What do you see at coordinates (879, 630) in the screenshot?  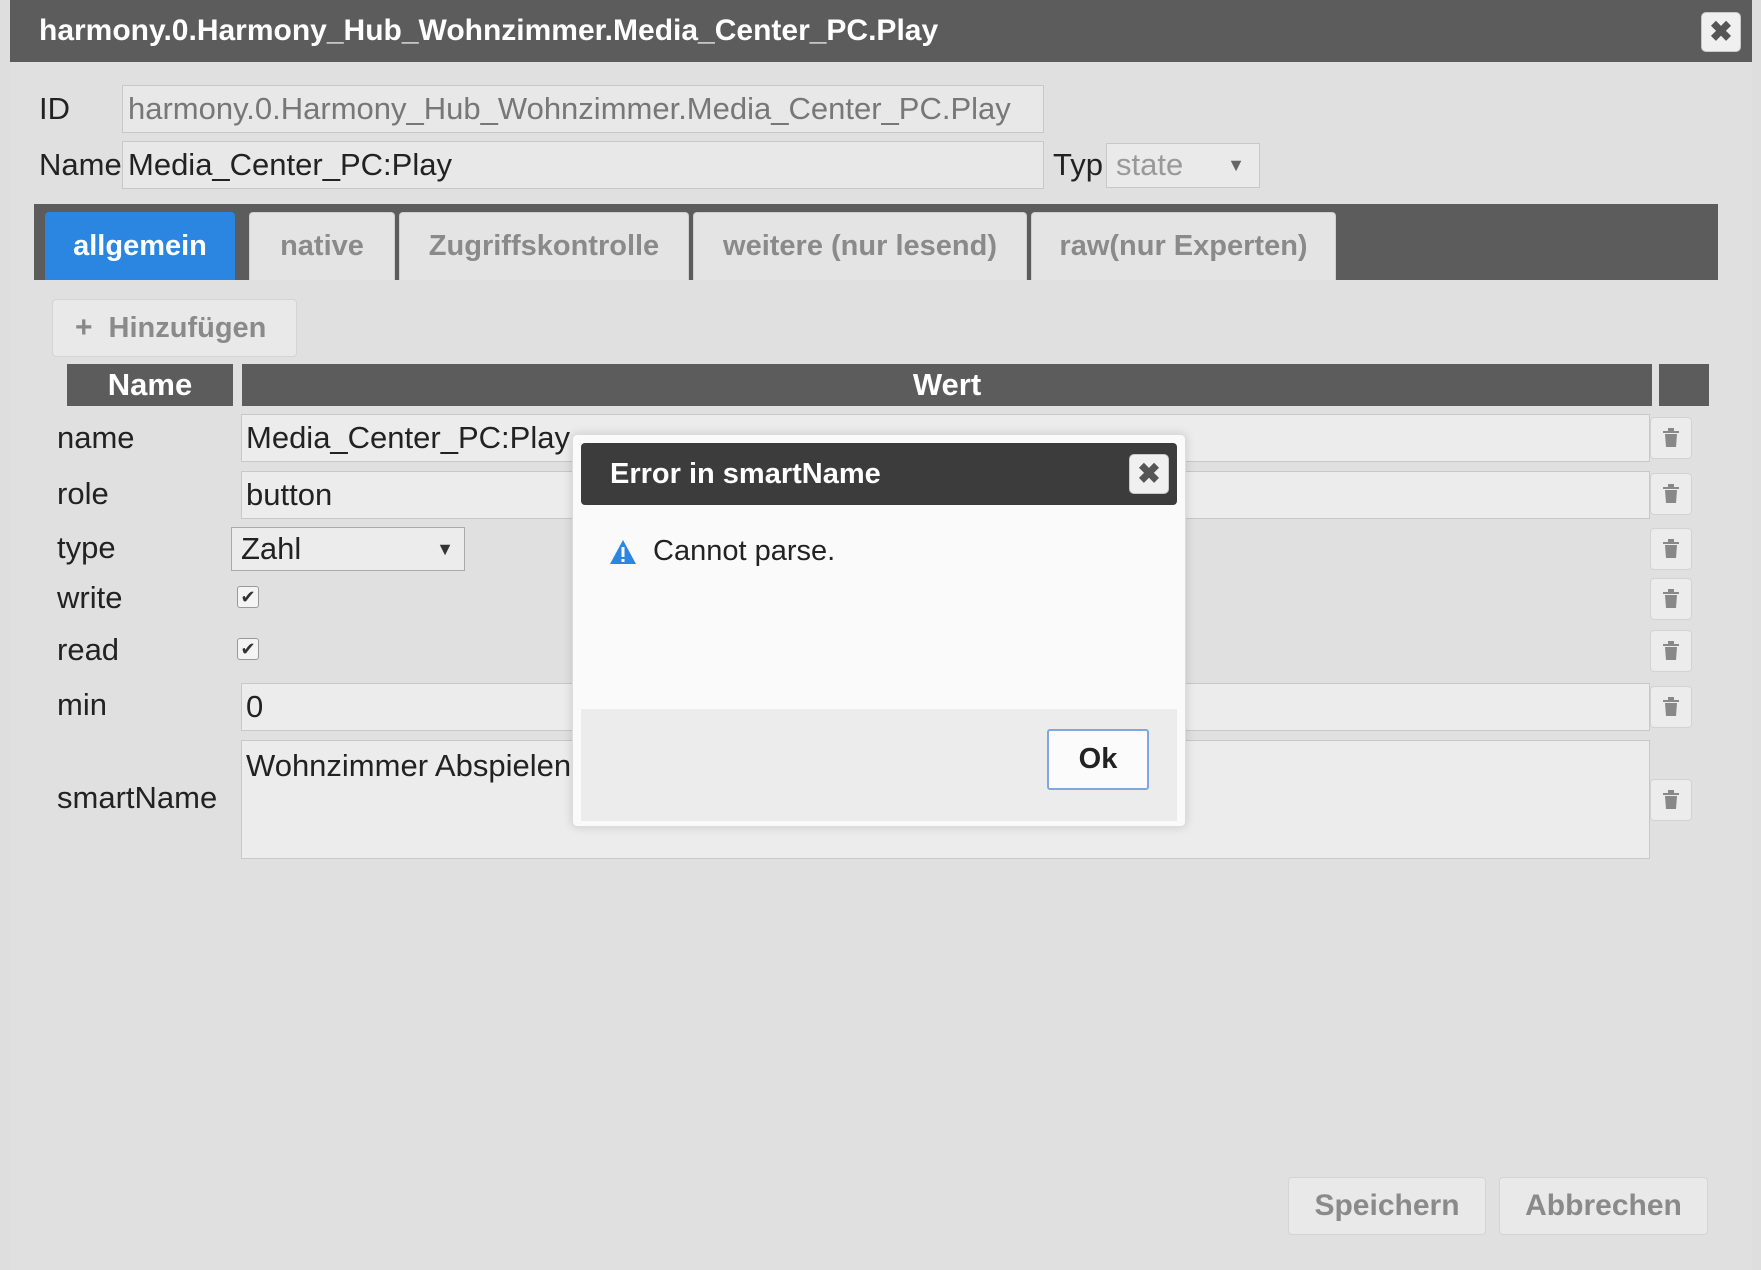 I see `error-modal: Error in smartName ✖ Cannot parse. Ok` at bounding box center [879, 630].